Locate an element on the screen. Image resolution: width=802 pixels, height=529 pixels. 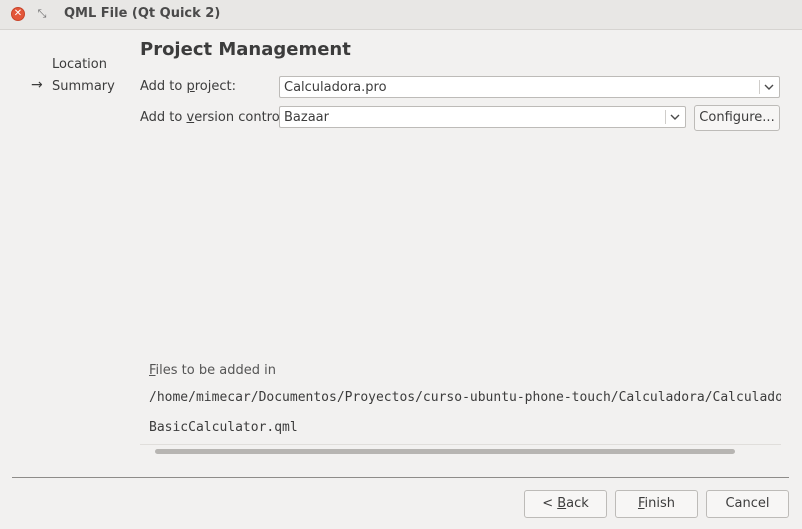
files-heading: Files to be added in is located at coordinates (212, 370).